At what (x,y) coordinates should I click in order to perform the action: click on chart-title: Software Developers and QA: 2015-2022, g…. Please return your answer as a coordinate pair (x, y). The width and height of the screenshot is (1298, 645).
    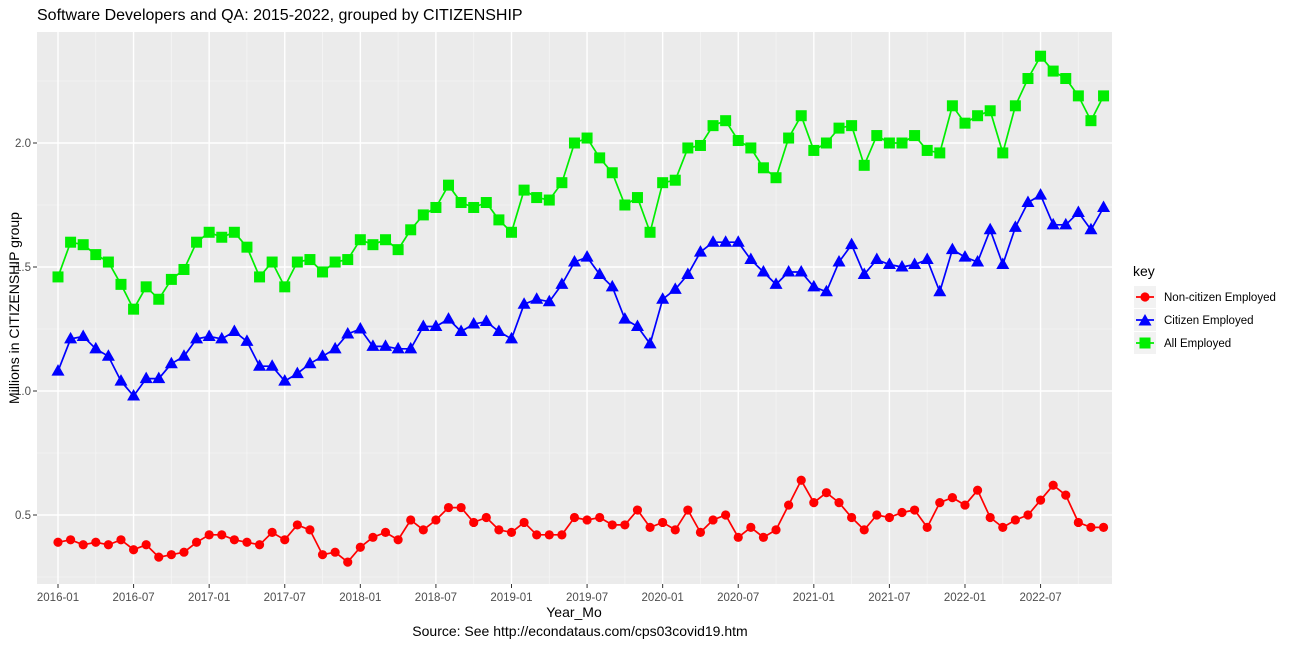
    Looking at the image, I should click on (280, 15).